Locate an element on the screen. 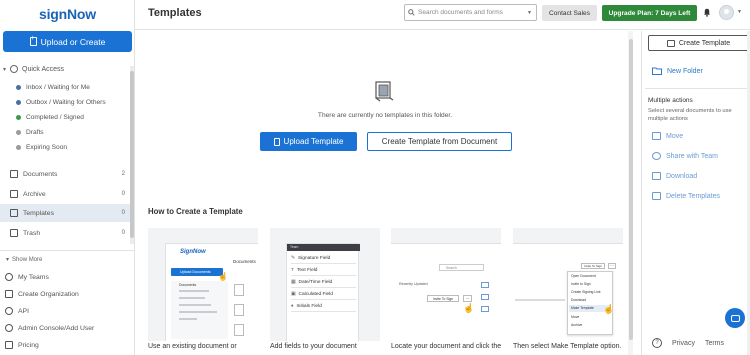 This screenshot has height=355, width=750. sidebar-item-label: Templates is located at coordinates (38, 213).